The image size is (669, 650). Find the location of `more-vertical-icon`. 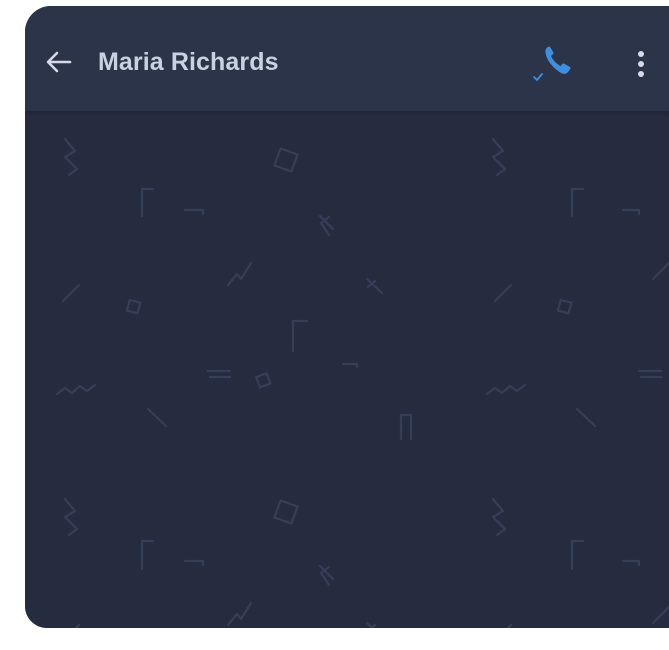

more-vertical-icon is located at coordinates (641, 64).